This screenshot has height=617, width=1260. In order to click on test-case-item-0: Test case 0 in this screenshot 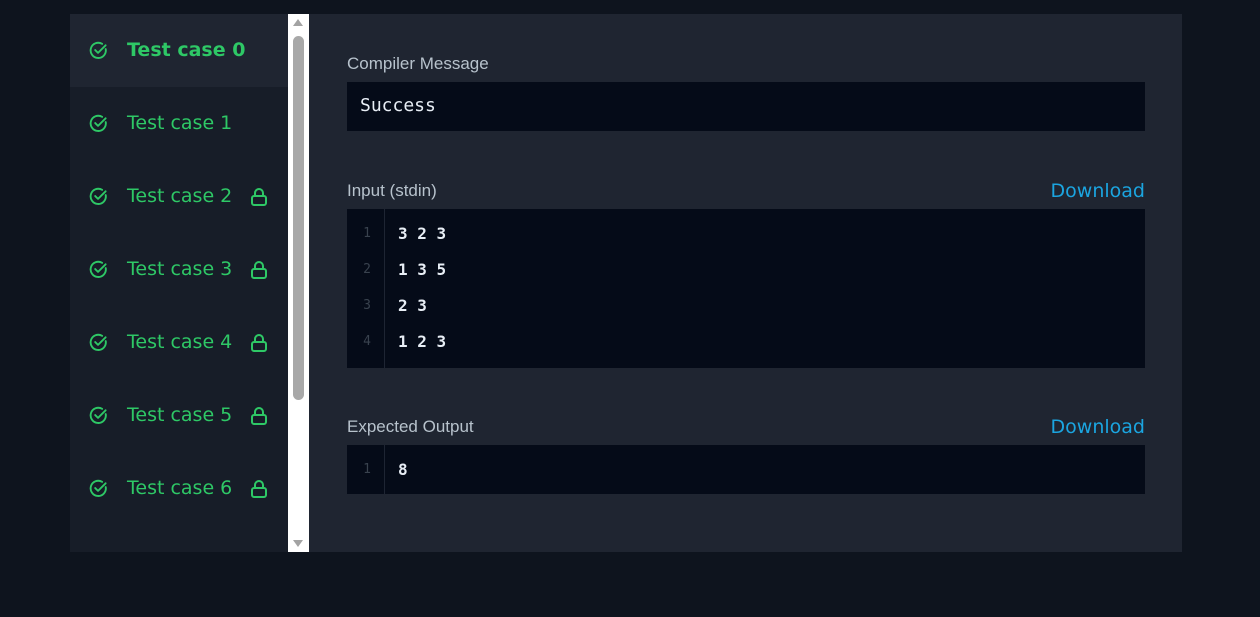, I will do `click(179, 50)`.